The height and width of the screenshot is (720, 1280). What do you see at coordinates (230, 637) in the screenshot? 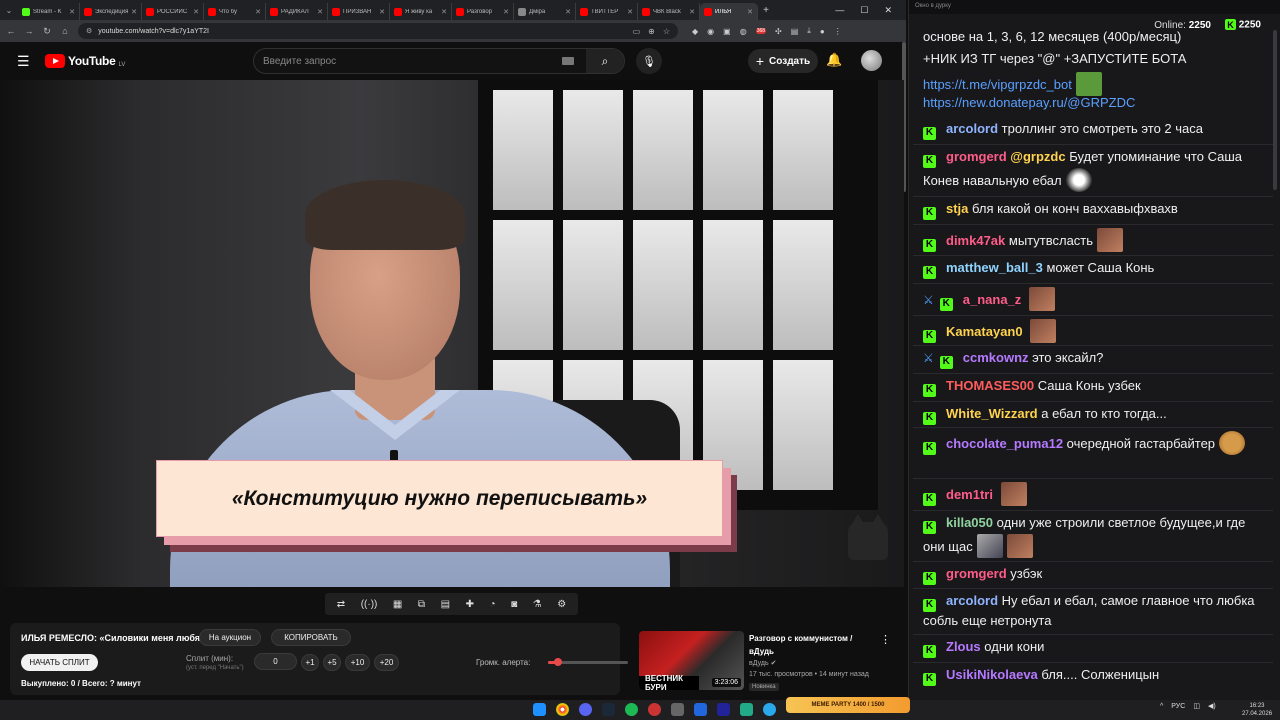
I see `auction-button: На аукцион` at bounding box center [230, 637].